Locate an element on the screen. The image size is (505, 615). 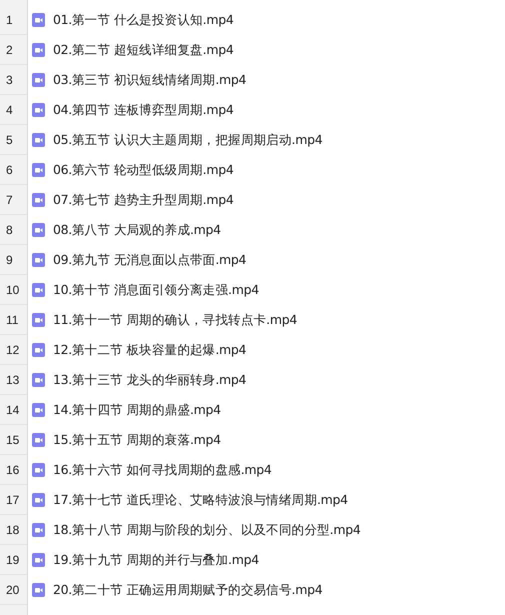
file-name: 09.第九节 无消息面以点带面.mp4 is located at coordinates (149, 260).